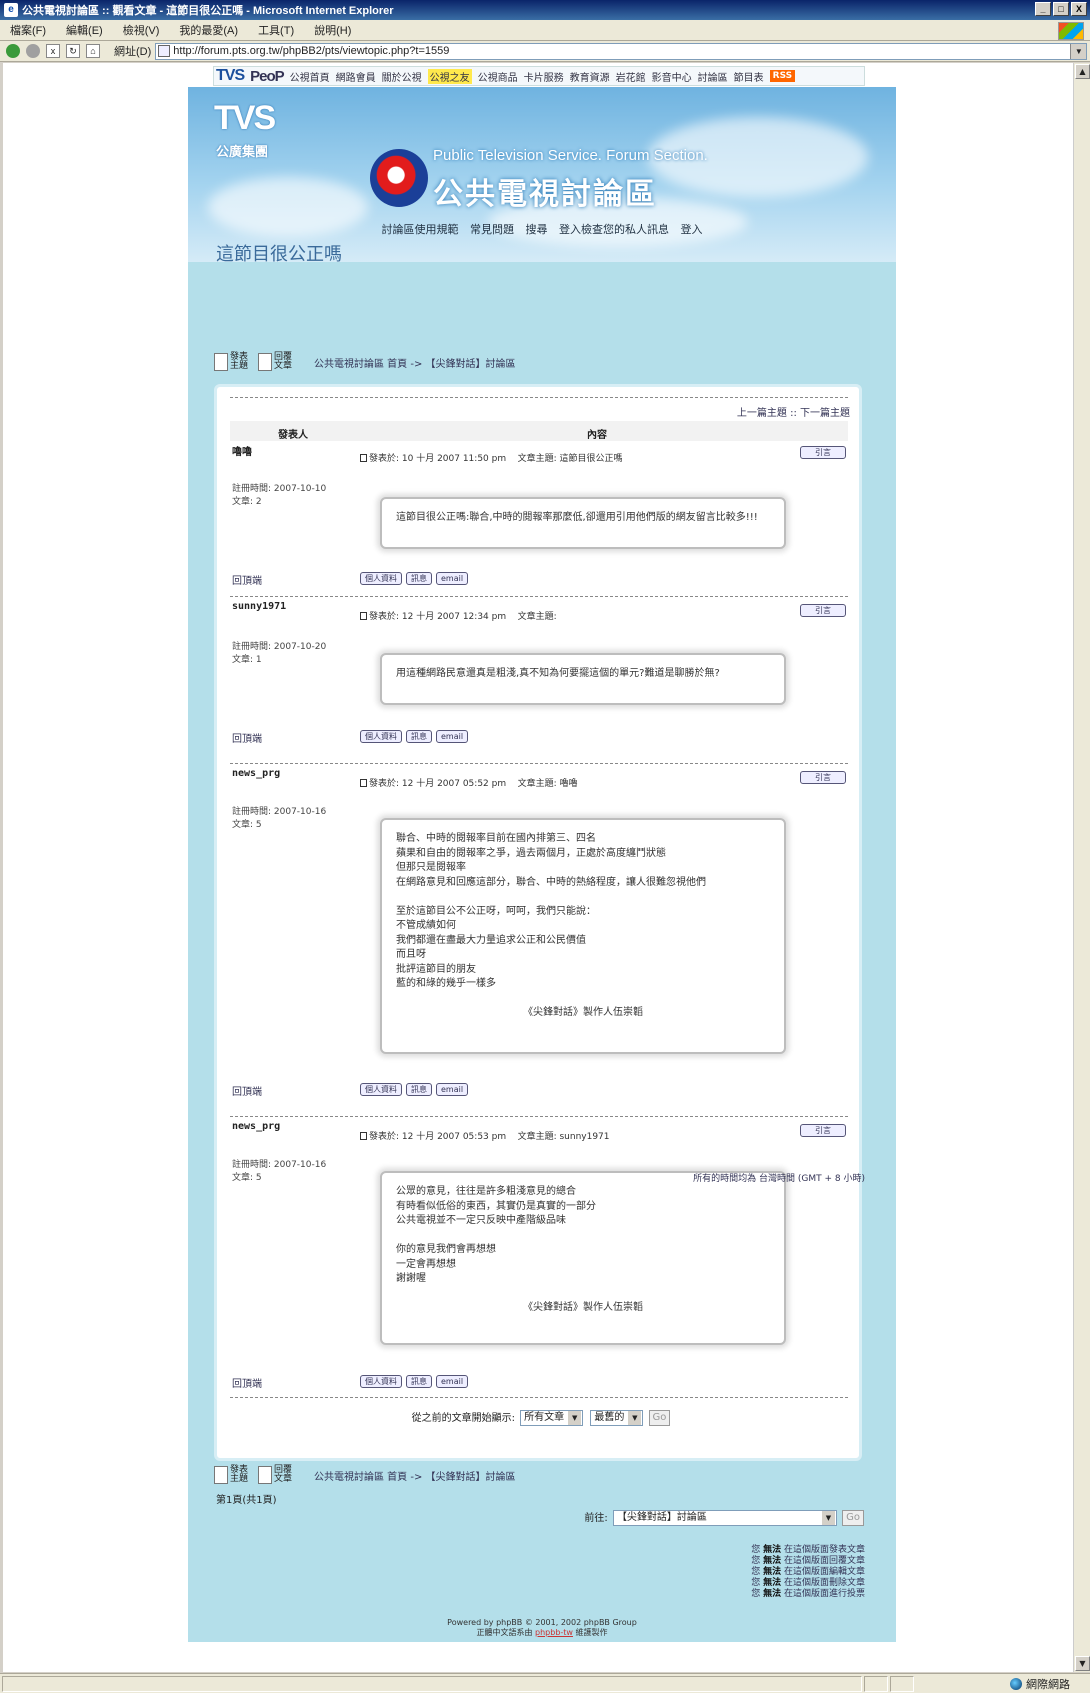  What do you see at coordinates (310, 76) in the screenshot?
I see `topnav-link: 公視首頁` at bounding box center [310, 76].